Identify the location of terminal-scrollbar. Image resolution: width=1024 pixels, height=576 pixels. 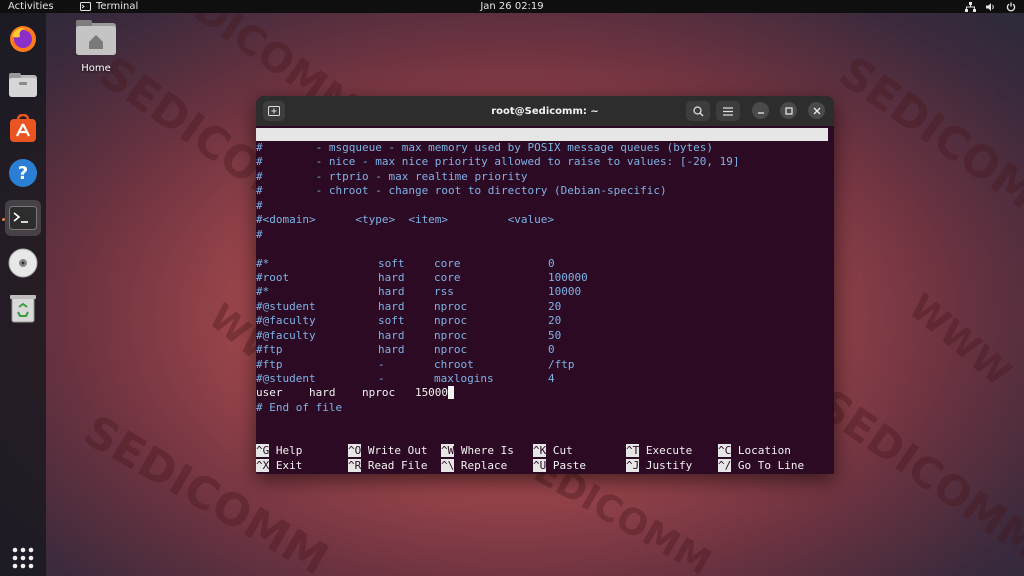
(831, 300).